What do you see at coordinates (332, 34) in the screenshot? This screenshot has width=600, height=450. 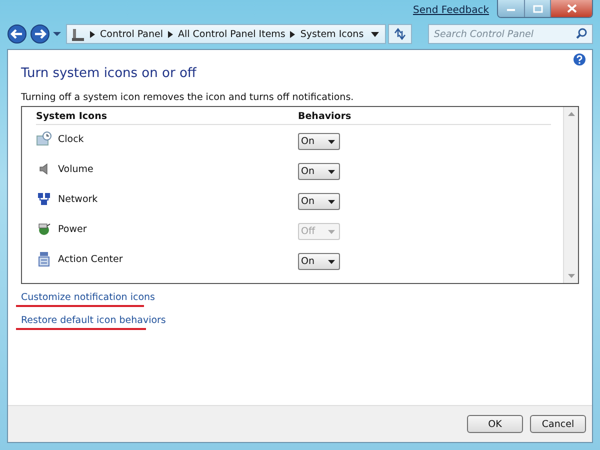 I see `breadcrumb-item: System Icons` at bounding box center [332, 34].